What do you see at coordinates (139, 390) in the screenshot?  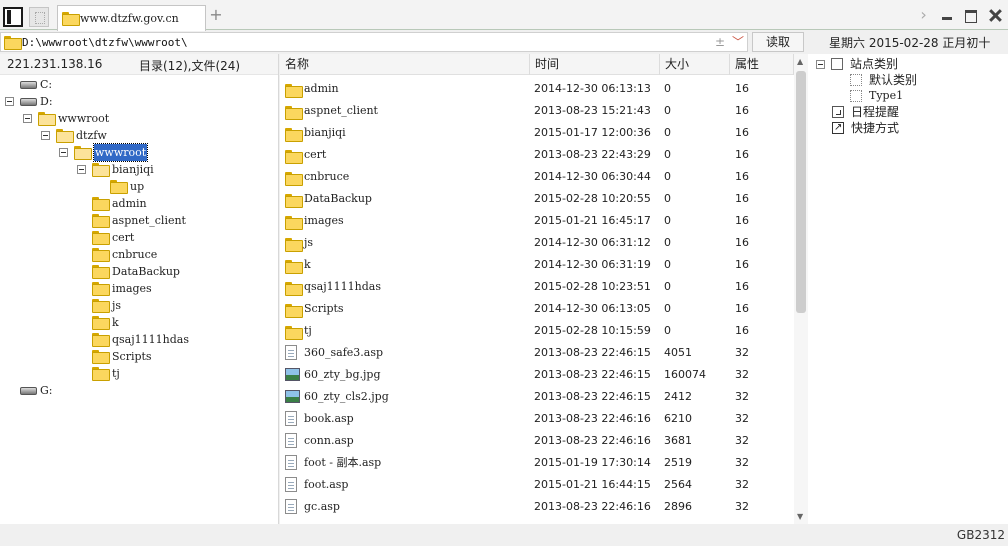 I see `tree-node: G:` at bounding box center [139, 390].